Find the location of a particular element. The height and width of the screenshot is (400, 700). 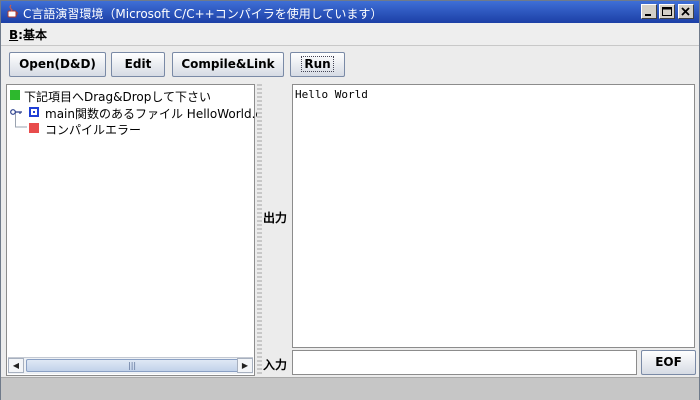

close-button is located at coordinates (686, 11).